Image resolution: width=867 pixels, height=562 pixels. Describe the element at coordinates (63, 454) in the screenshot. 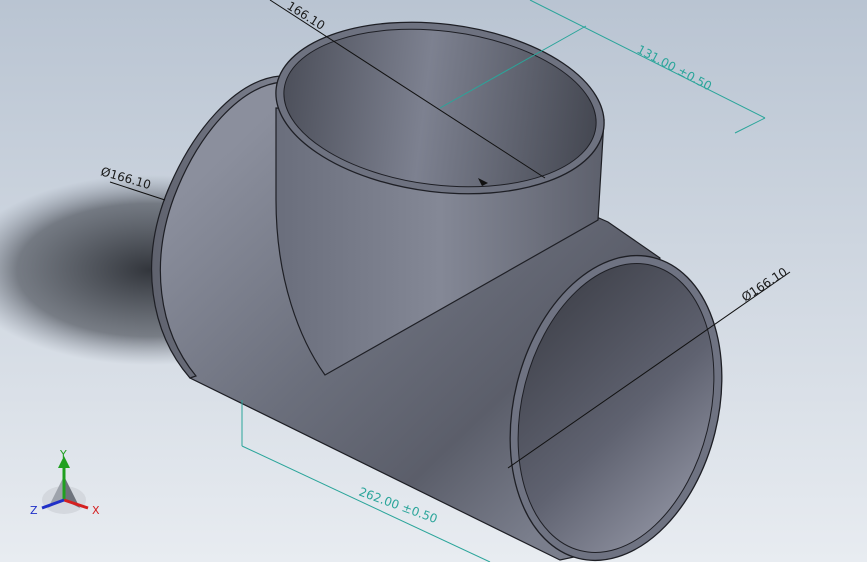

I see `triad-y-label: Y` at that location.